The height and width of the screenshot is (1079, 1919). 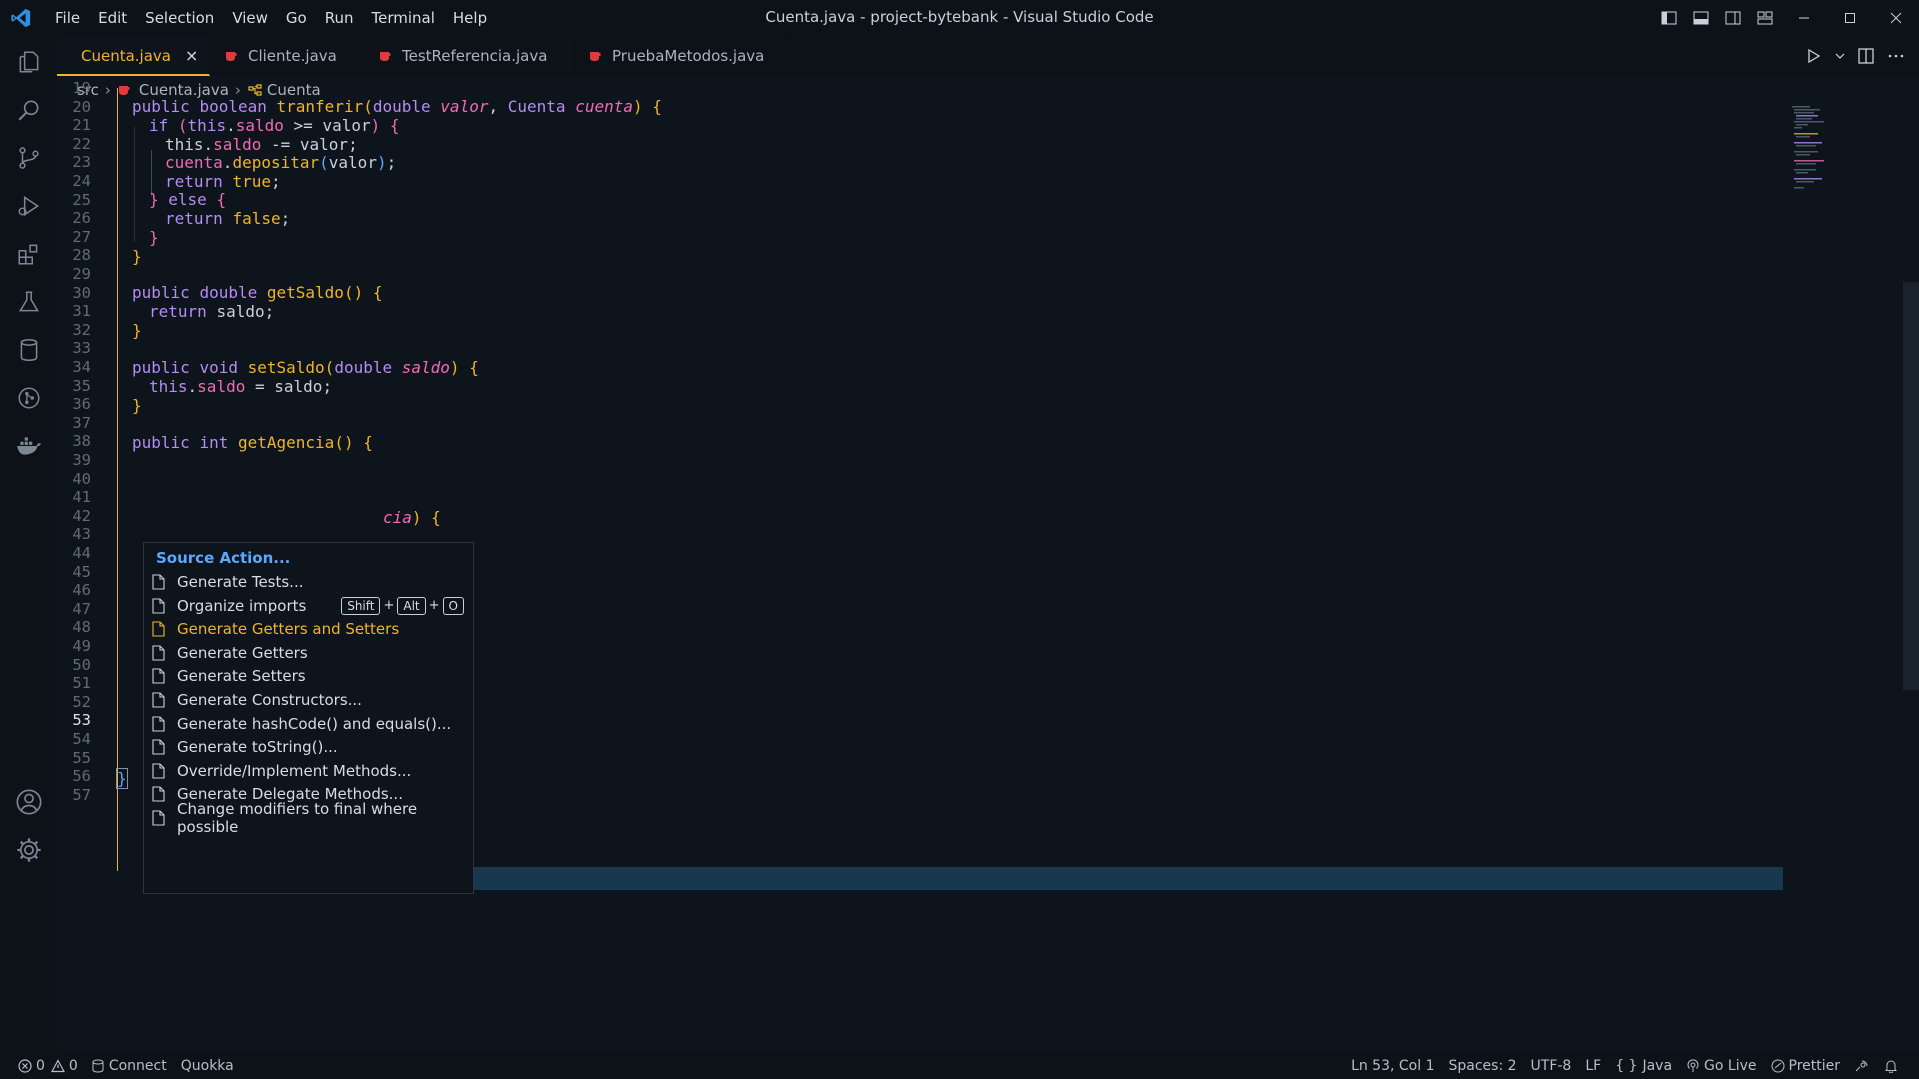 What do you see at coordinates (98, 1066) in the screenshot?
I see `database-icon` at bounding box center [98, 1066].